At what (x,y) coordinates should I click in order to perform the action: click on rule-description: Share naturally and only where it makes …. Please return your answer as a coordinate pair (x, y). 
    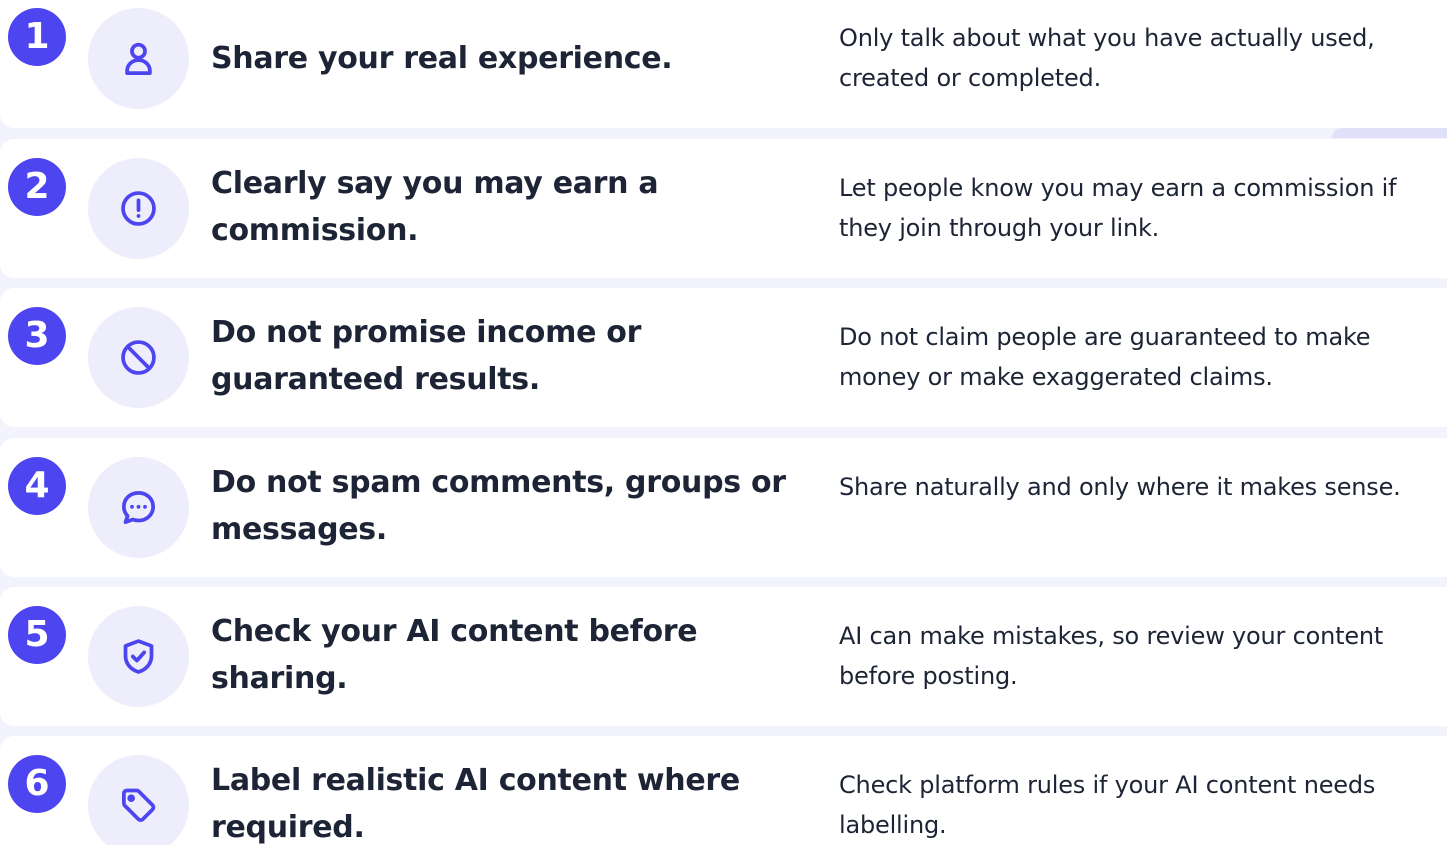
    Looking at the image, I should click on (1120, 487).